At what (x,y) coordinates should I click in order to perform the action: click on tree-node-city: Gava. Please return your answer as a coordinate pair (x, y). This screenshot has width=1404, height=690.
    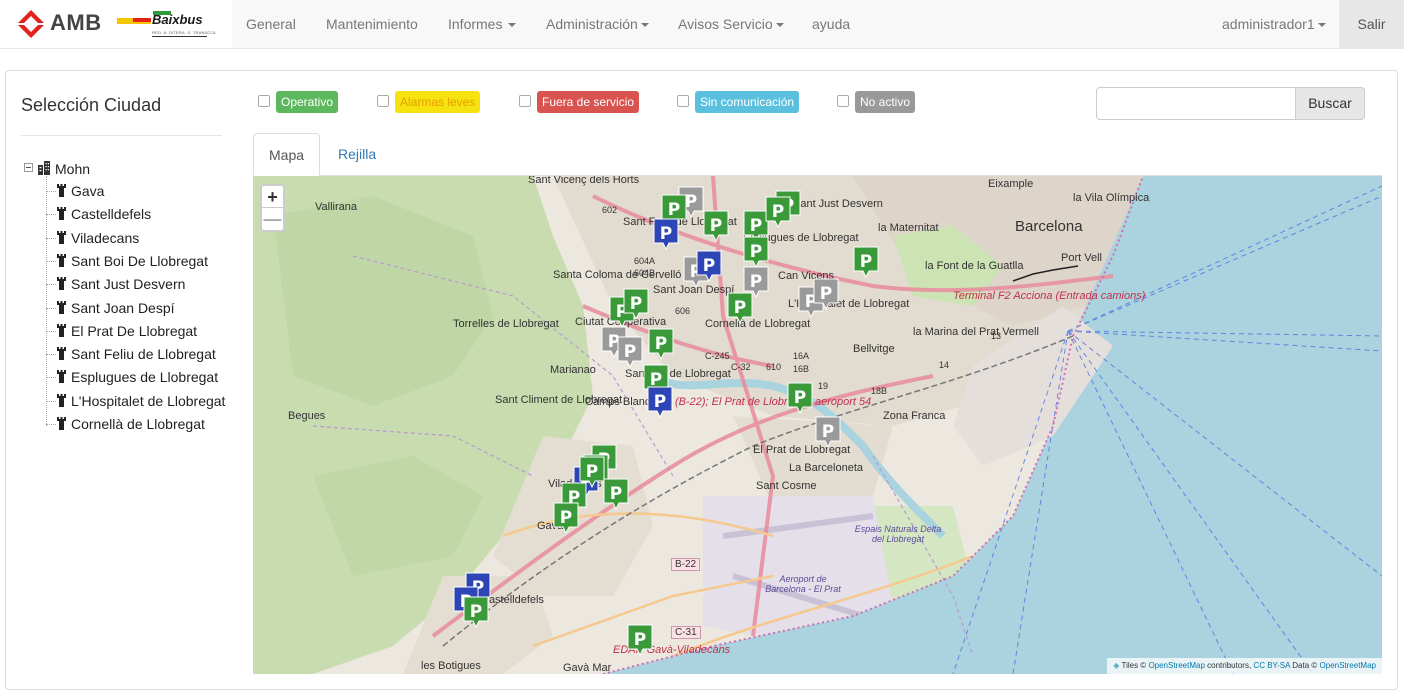
    Looking at the image, I should click on (136, 191).